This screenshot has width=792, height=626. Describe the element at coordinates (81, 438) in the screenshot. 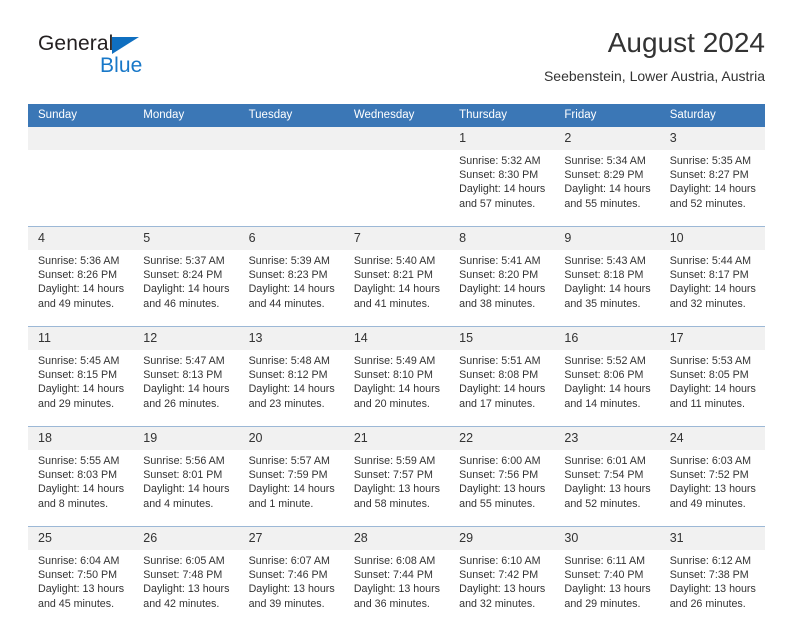

I see `day-number: 18` at that location.